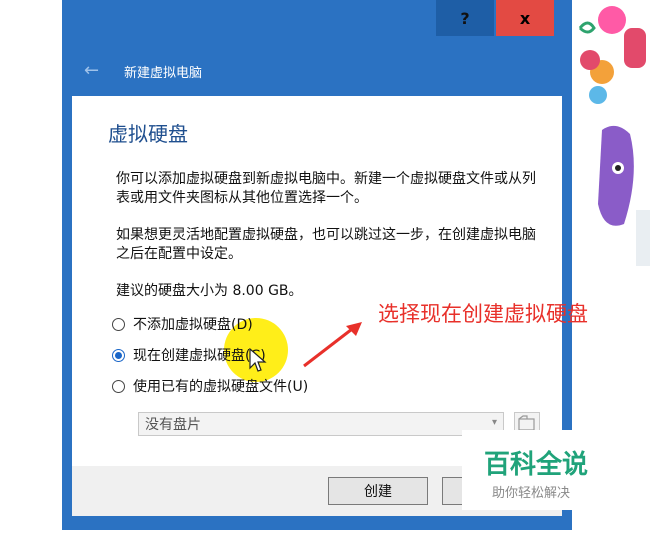  I want to click on watermark-title: 百科全说, so click(536, 465).